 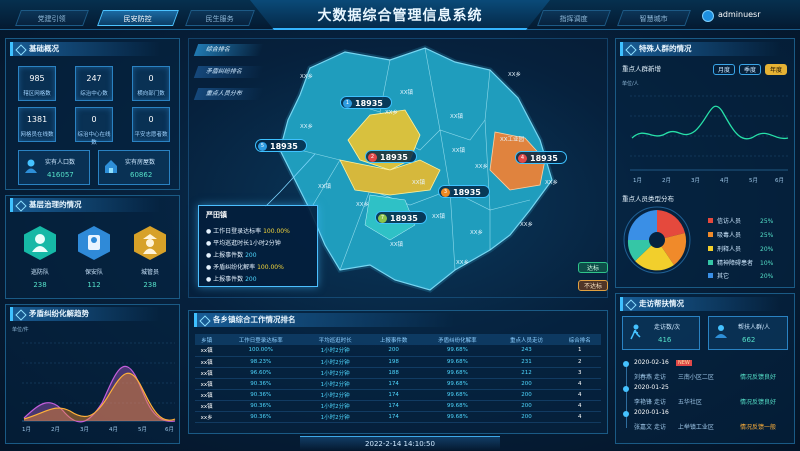 What do you see at coordinates (151, 135) in the screenshot?
I see `stat-label: 平安志愿者数` at bounding box center [151, 135].